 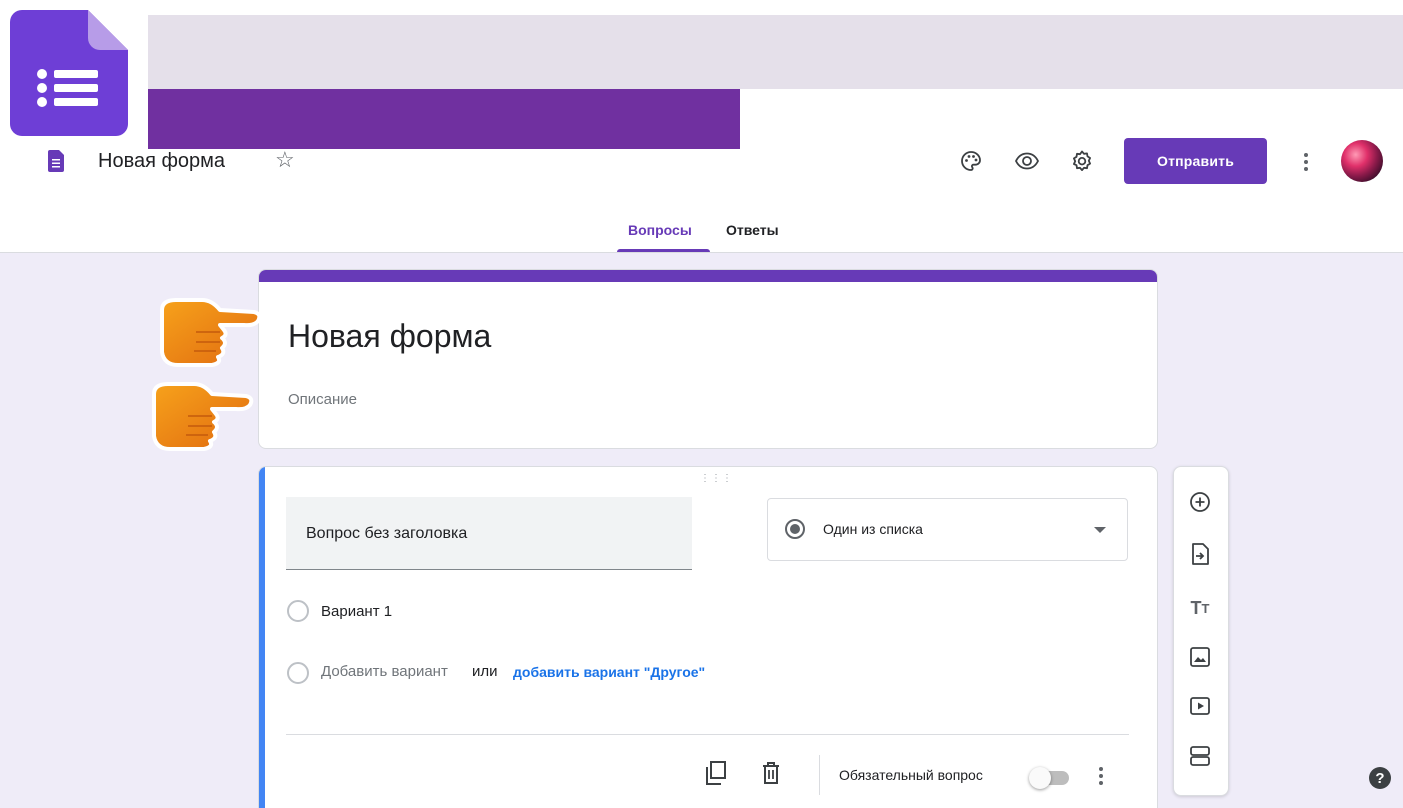 I want to click on question-more-icon, so click(x=1101, y=776).